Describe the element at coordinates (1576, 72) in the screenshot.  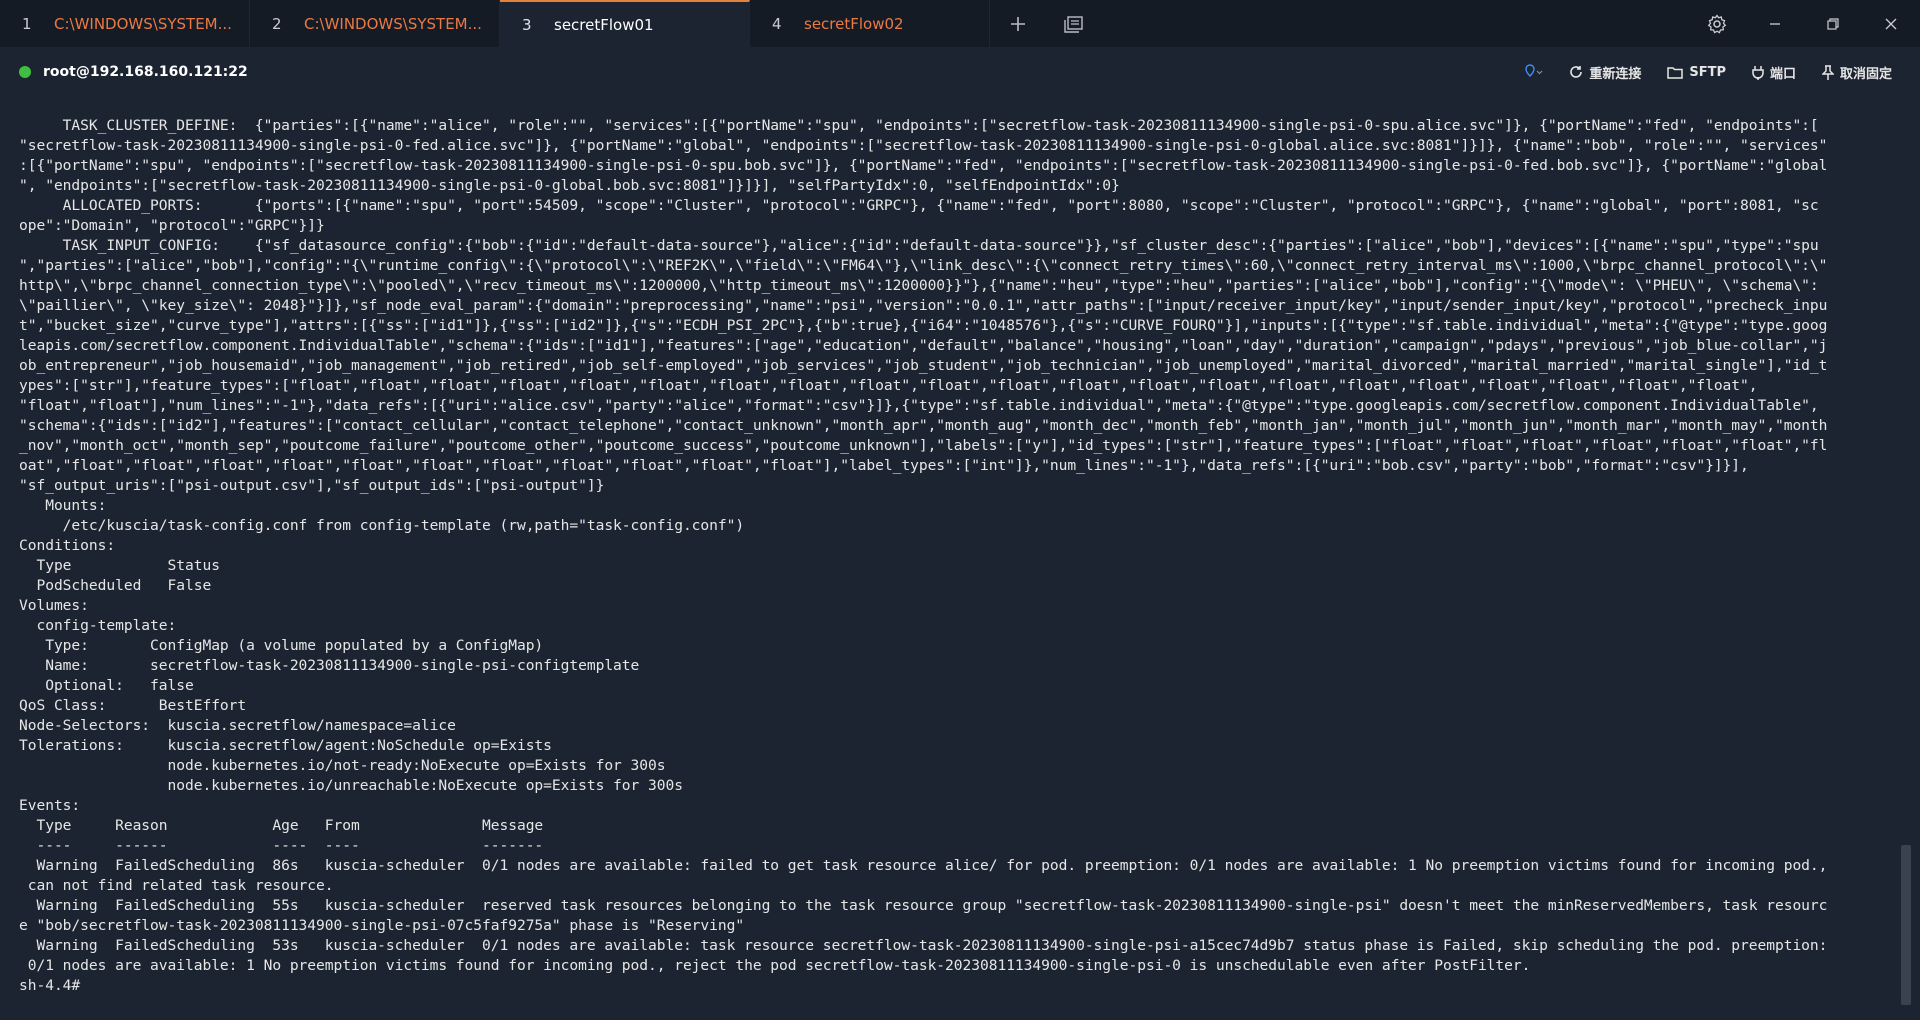
I see `refresh-icon` at that location.